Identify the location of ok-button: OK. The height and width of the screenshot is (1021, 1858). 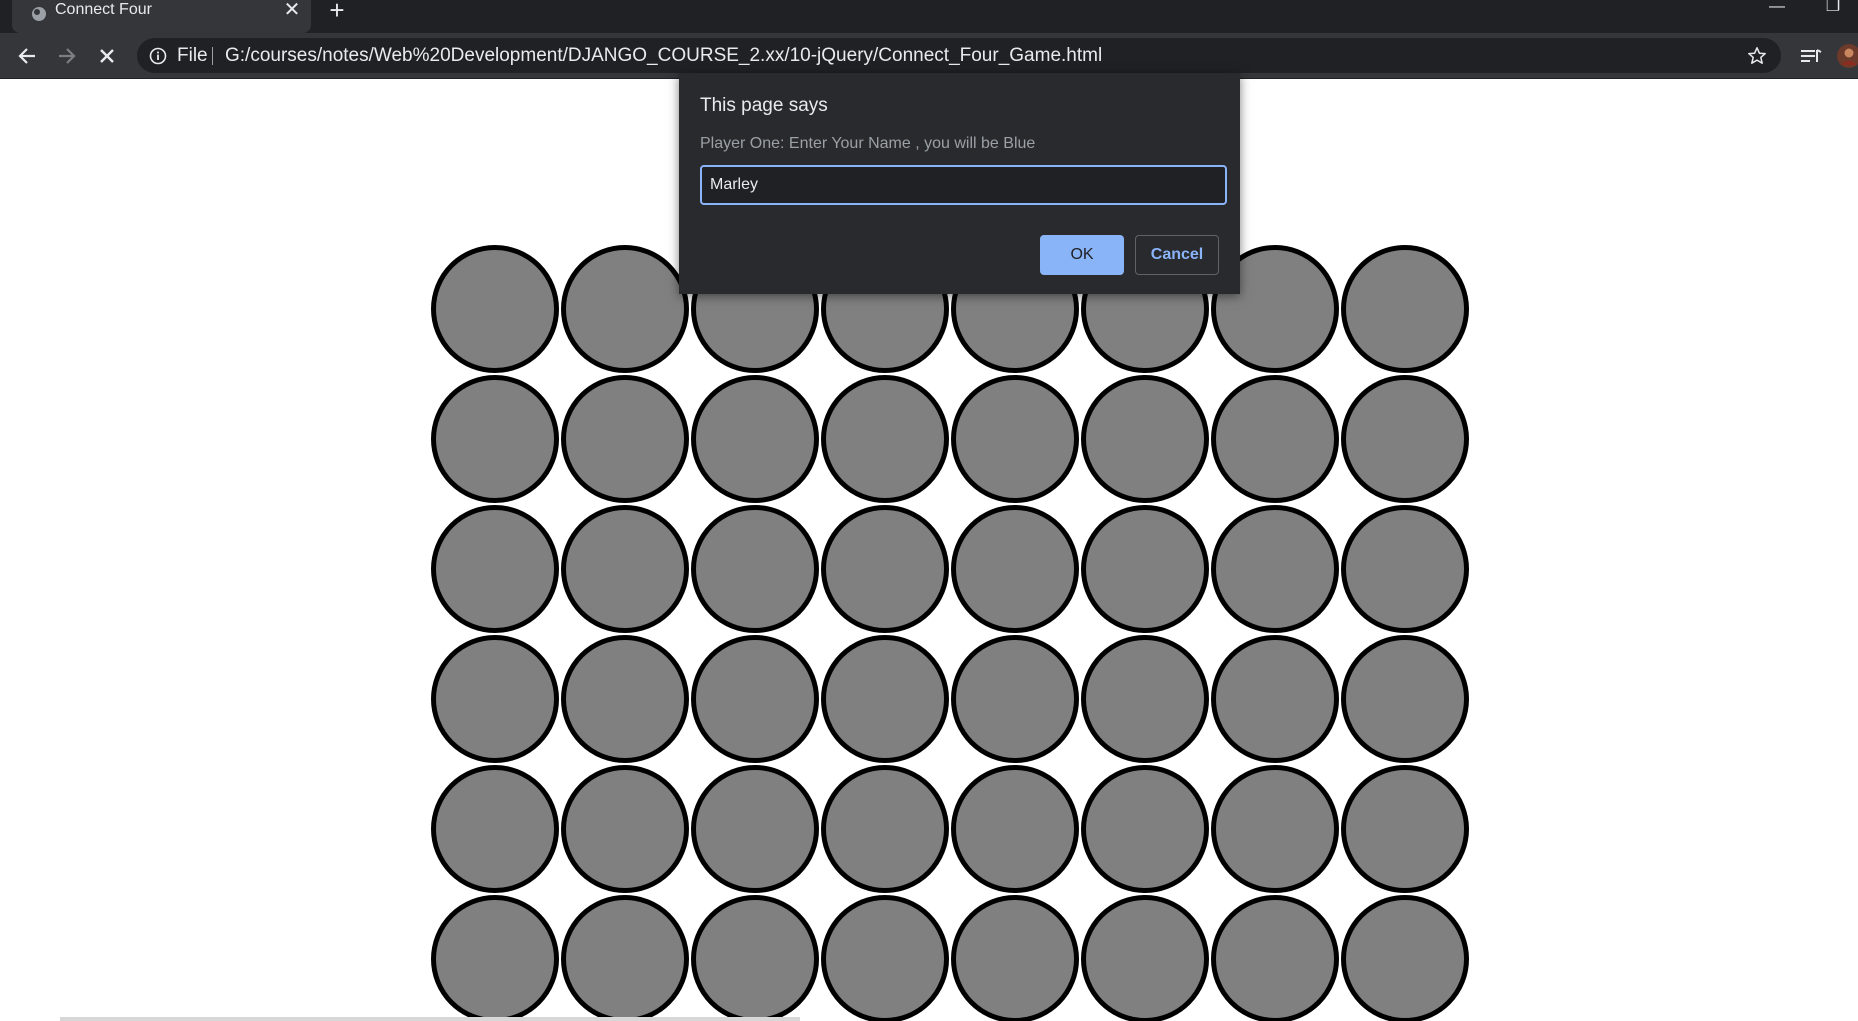
(1082, 255).